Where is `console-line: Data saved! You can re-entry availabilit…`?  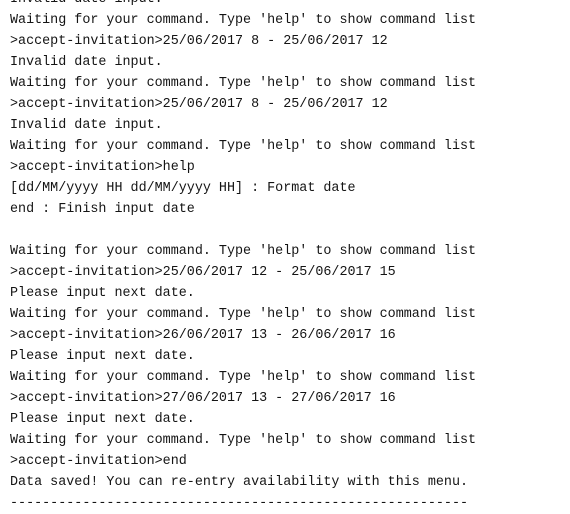
console-line: Data saved! You can re-entry availabilit… is located at coordinates (239, 482).